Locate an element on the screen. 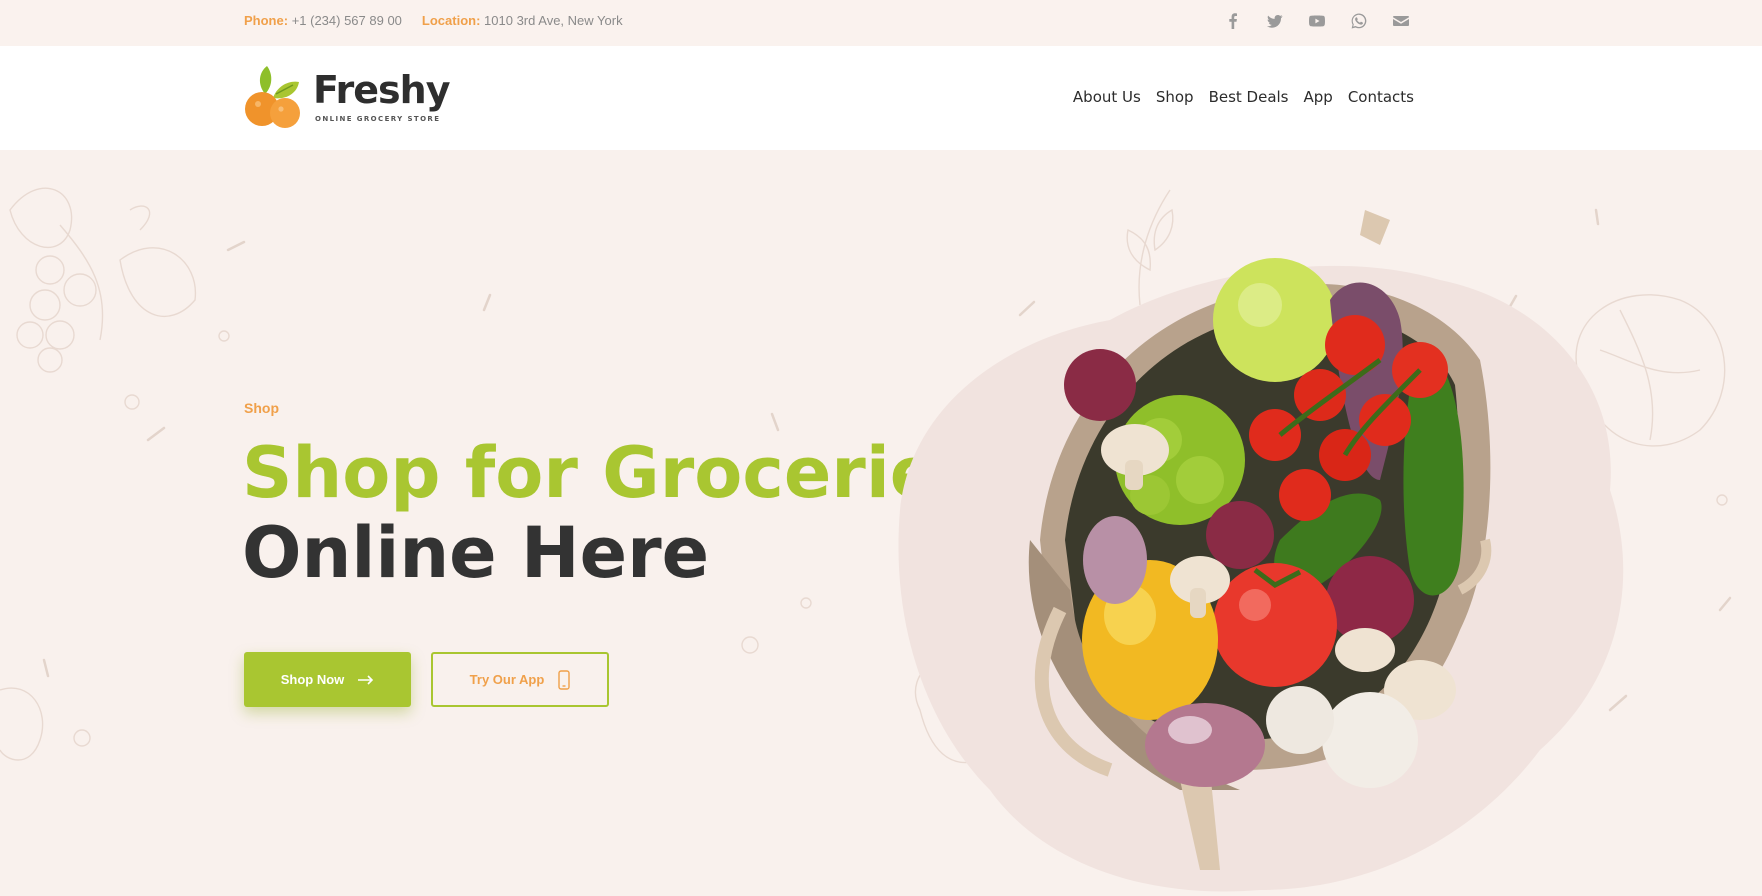 The image size is (1762, 896). logo: Freshy ONLINE GROCERY STORE is located at coordinates (346, 98).